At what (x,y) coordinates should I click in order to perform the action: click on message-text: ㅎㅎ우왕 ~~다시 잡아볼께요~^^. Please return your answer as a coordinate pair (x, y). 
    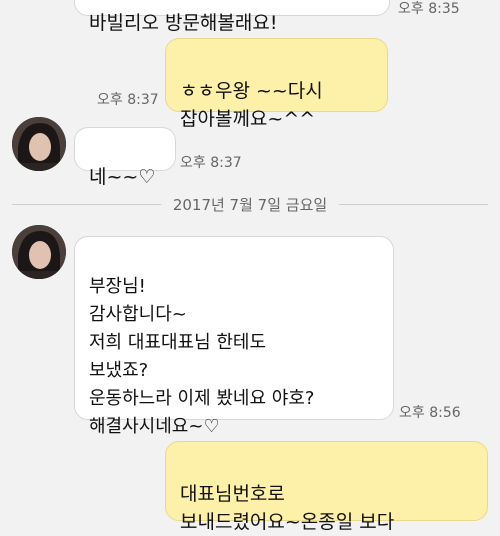
    Looking at the image, I should click on (251, 105).